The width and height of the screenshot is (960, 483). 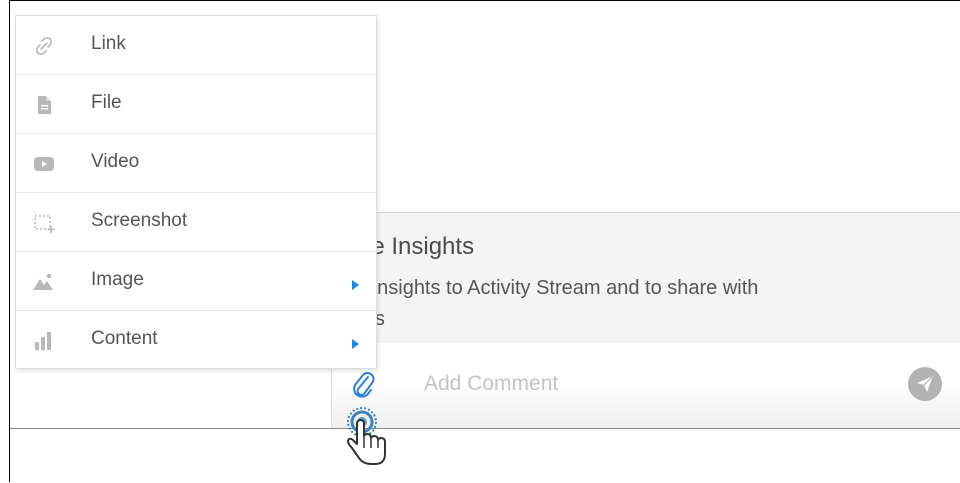 What do you see at coordinates (115, 161) in the screenshot?
I see `menu-item-label: Video` at bounding box center [115, 161].